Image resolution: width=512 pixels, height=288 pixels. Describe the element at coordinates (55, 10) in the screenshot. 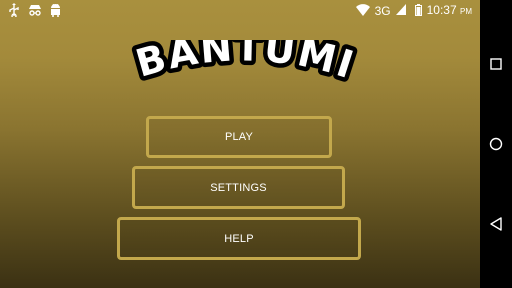

I see `android-icon` at that location.